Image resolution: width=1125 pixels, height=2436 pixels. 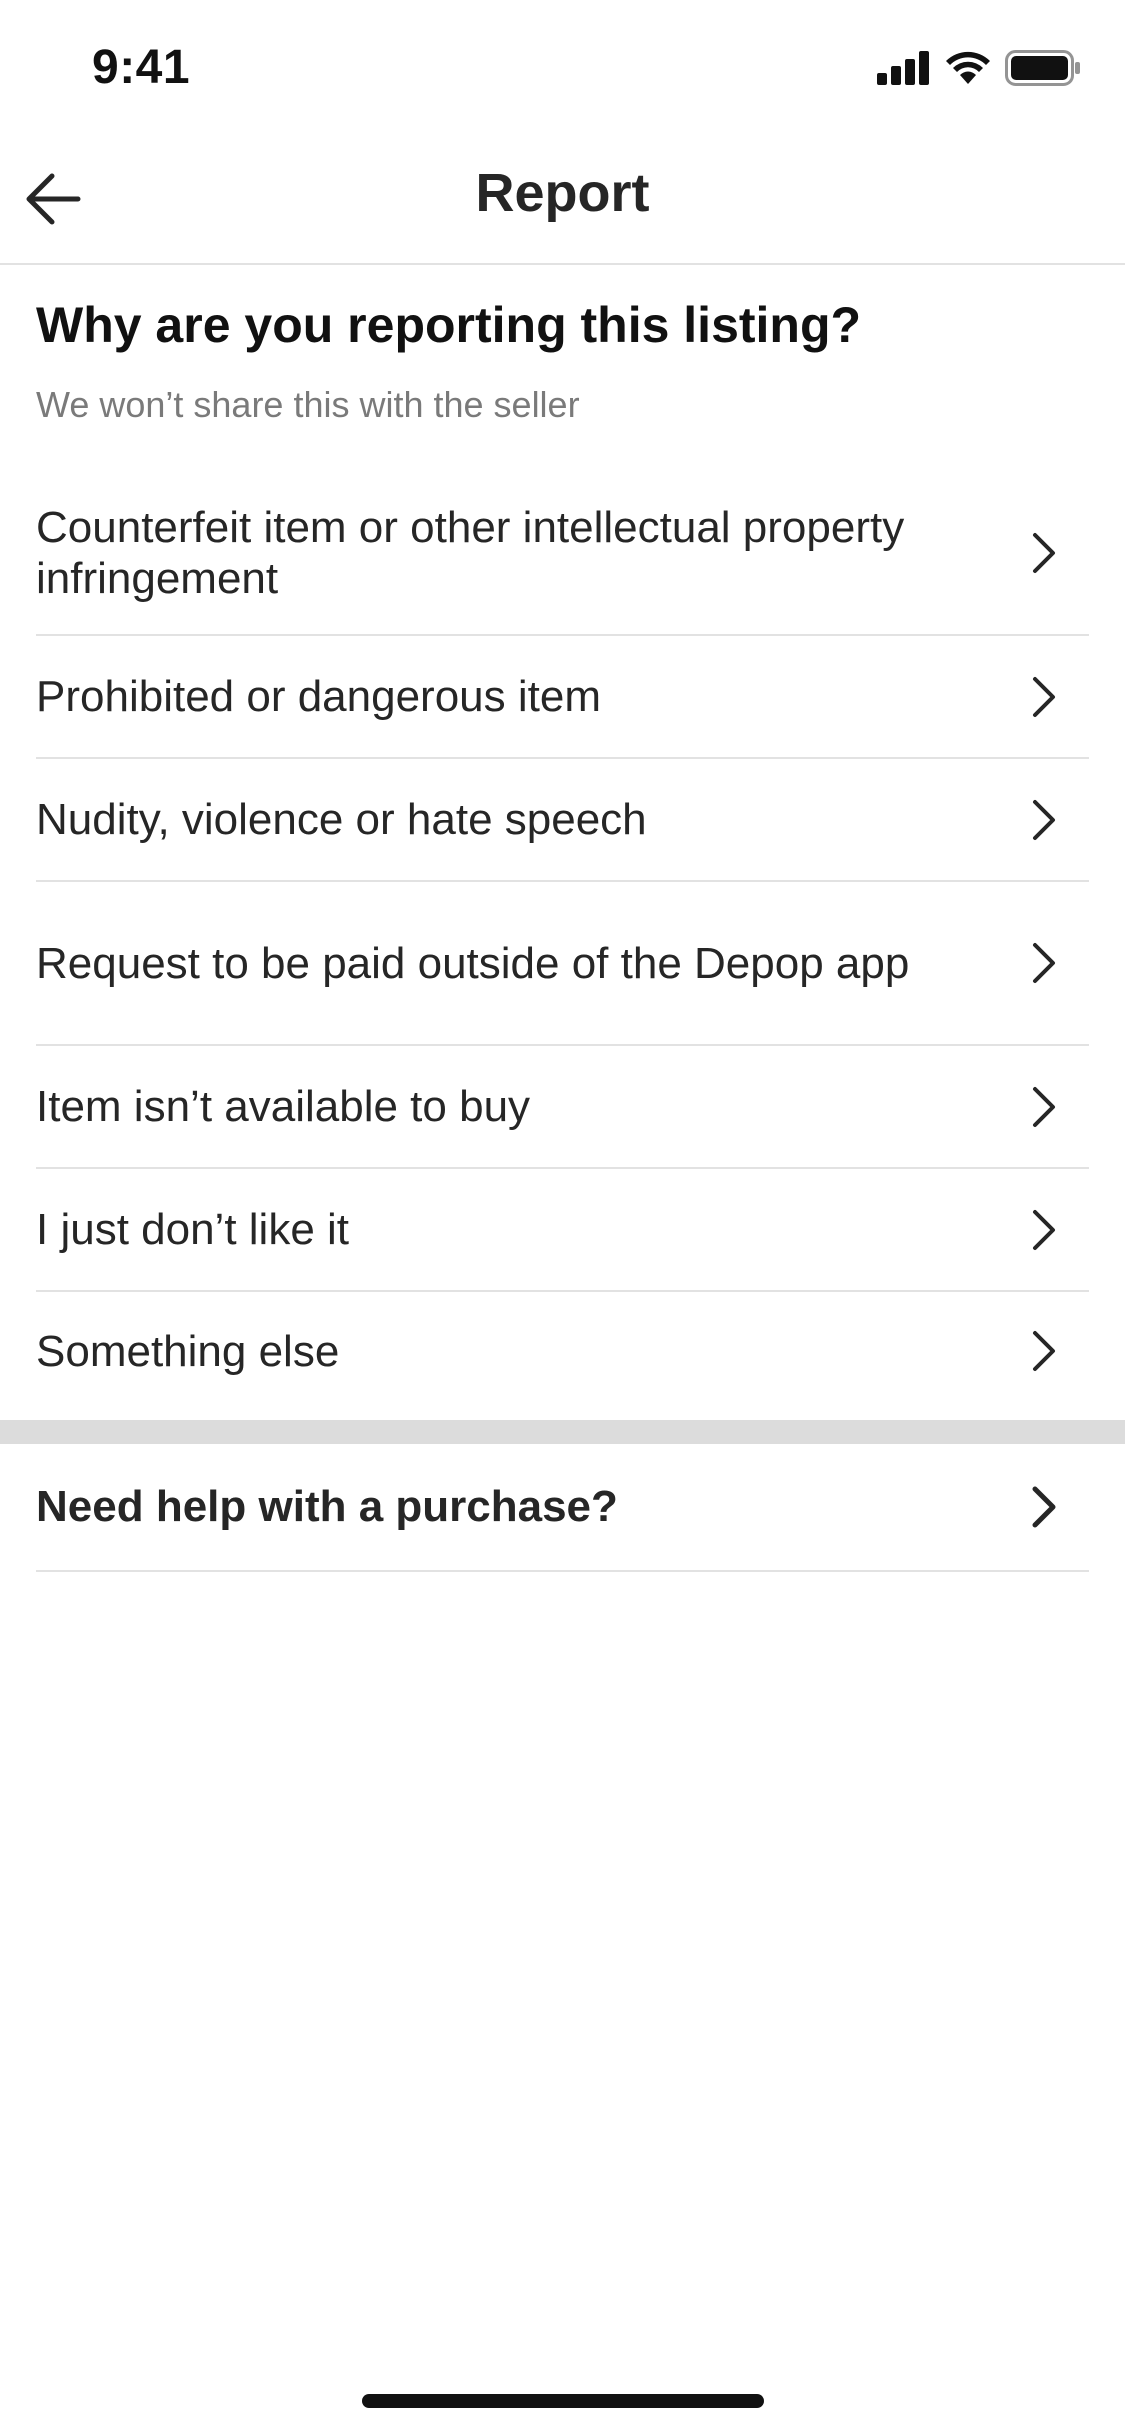 I want to click on status-bar: 9:41, so click(x=562, y=66).